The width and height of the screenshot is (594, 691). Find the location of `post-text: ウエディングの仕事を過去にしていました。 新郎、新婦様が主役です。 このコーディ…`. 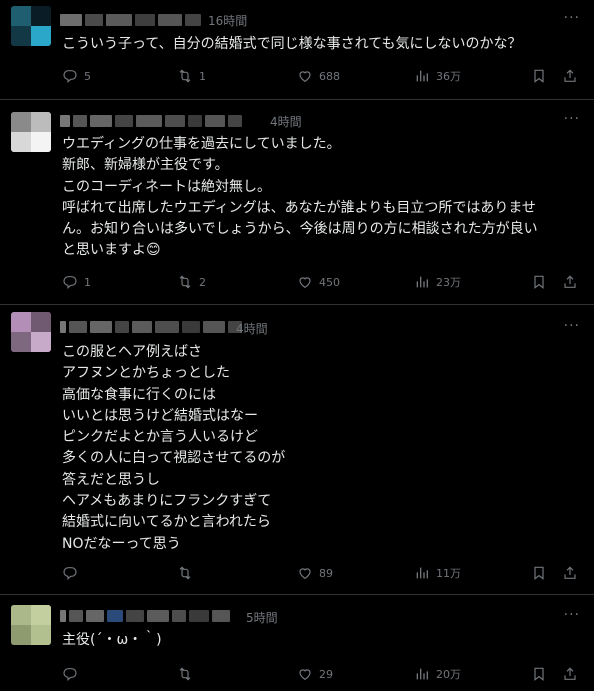

post-text: ウエディングの仕事を過去にしていました。 新郎、新婦様が主役です。 このコーディ… is located at coordinates (300, 197).